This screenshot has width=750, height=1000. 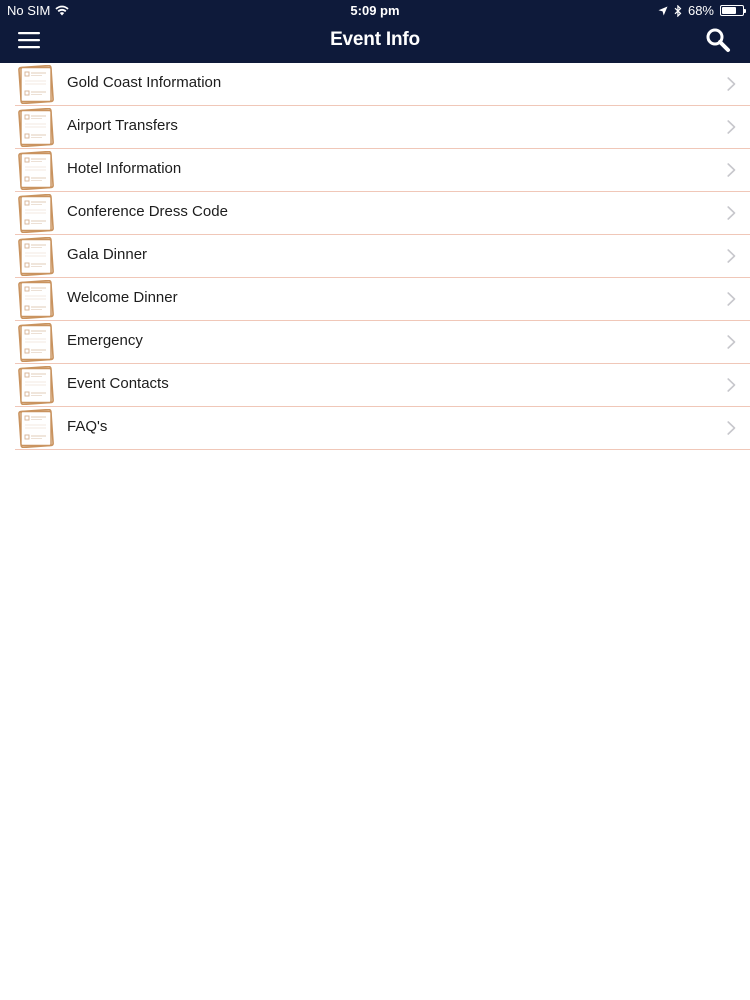 I want to click on status-bar: No SIM 5:09 pm 68%, so click(x=375, y=10).